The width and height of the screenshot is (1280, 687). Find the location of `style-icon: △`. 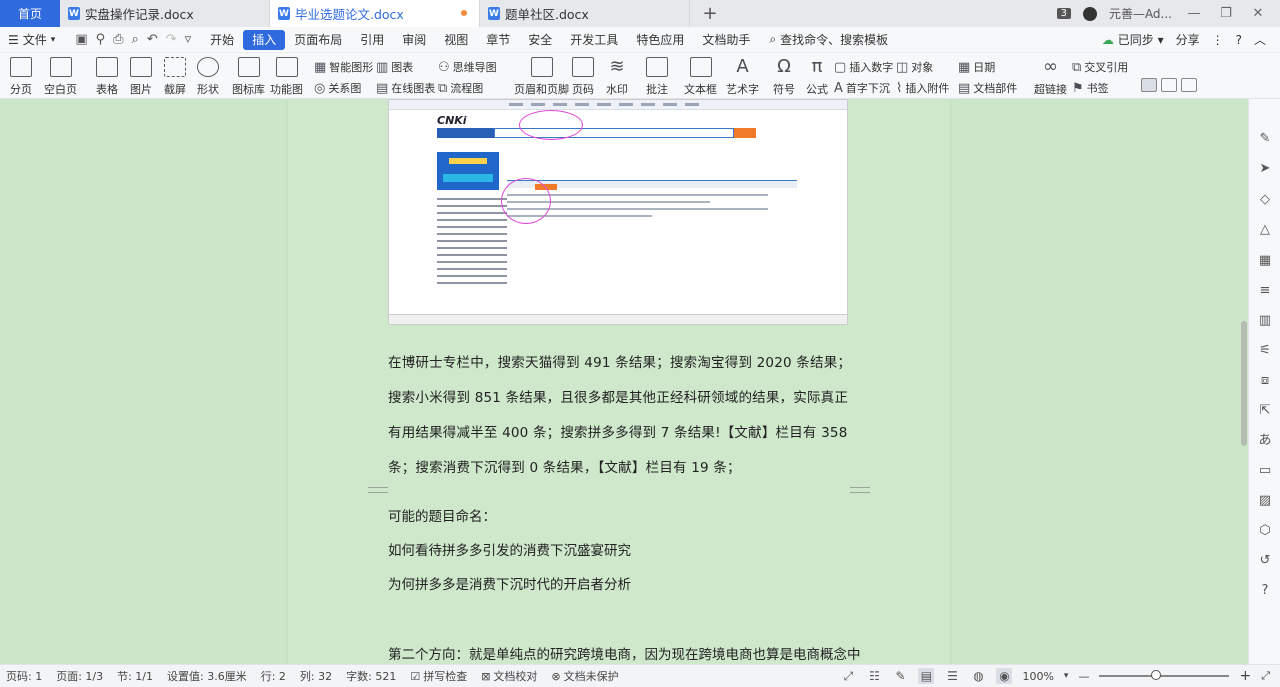

style-icon: △ is located at coordinates (1265, 230).